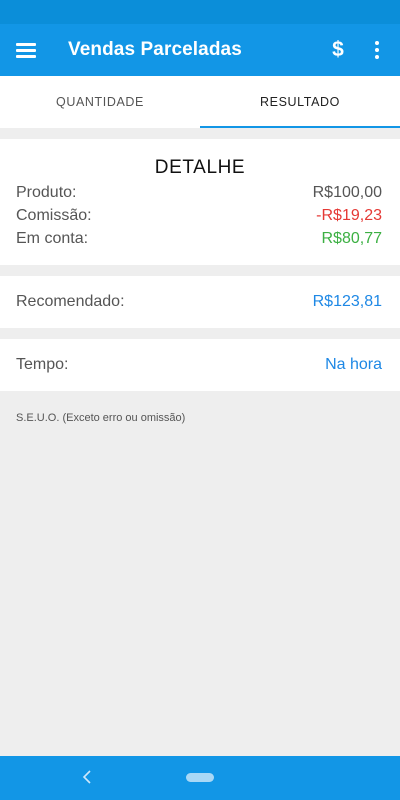 The width and height of the screenshot is (400, 800). What do you see at coordinates (87, 777) in the screenshot?
I see `back-chevron-icon` at bounding box center [87, 777].